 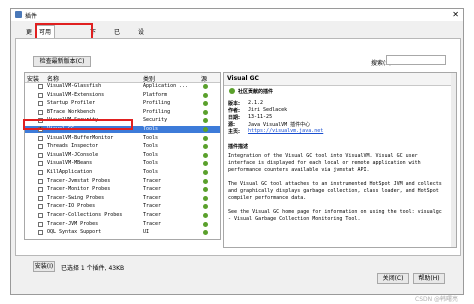 What do you see at coordinates (122, 138) in the screenshot?
I see `table-row: VisualVM-BufferMonitor Tools` at bounding box center [122, 138].